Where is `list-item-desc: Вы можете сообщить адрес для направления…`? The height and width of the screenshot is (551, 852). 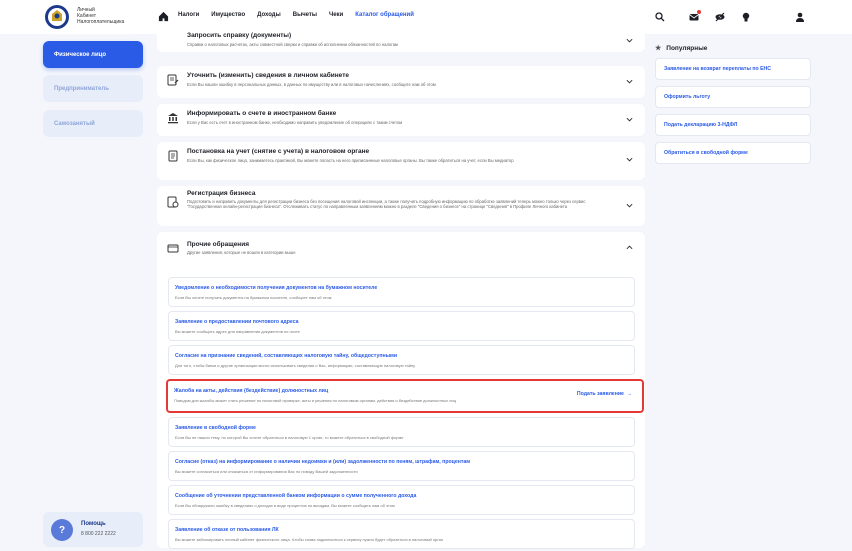 list-item-desc: Вы можете сообщить адрес для направления… is located at coordinates (237, 331).